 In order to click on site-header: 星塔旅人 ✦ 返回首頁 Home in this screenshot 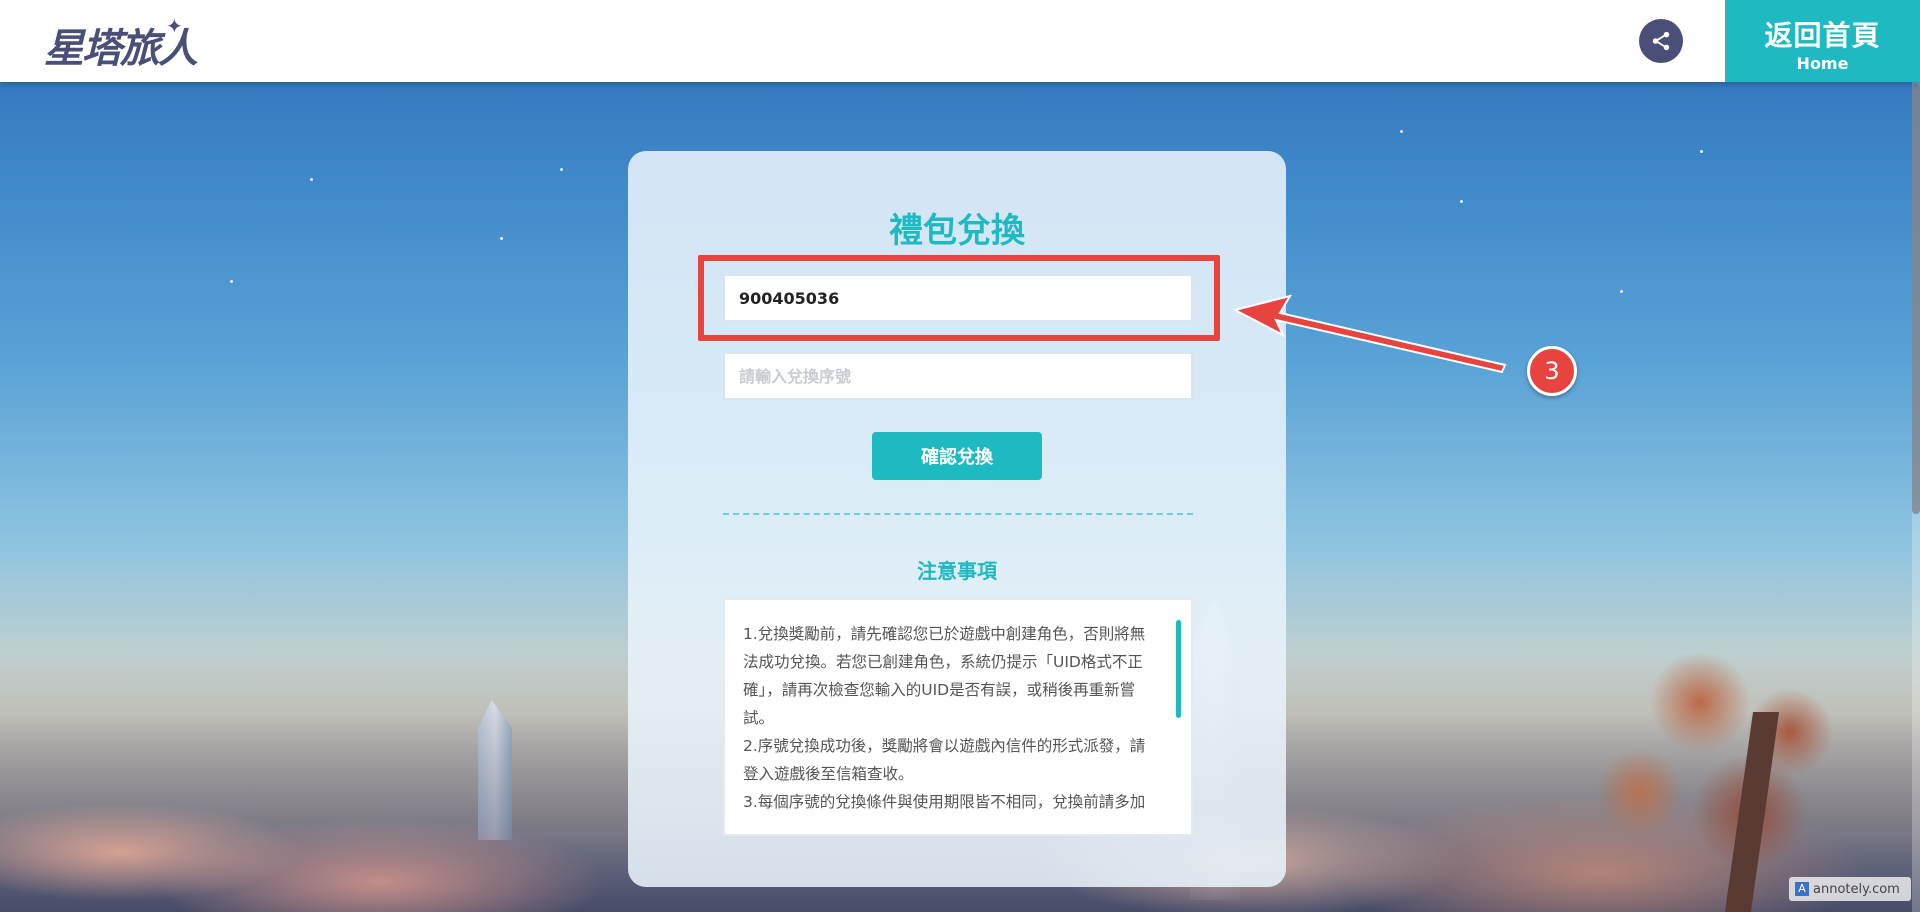, I will do `click(960, 41)`.